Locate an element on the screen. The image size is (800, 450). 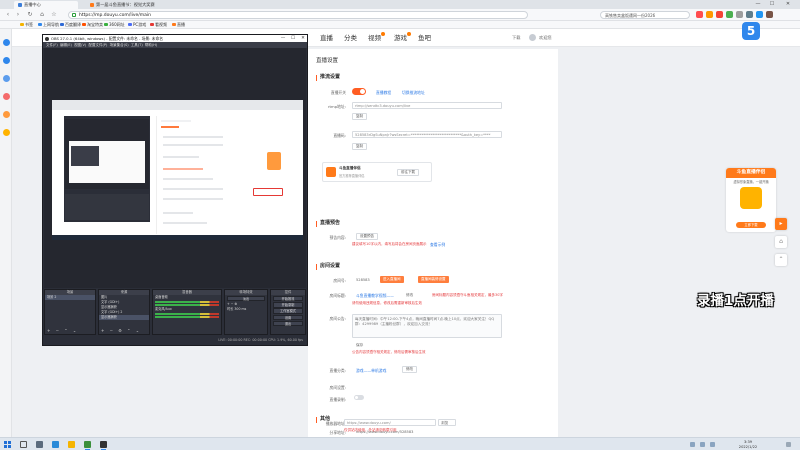
edge-icon is located at coordinates (55, 444).